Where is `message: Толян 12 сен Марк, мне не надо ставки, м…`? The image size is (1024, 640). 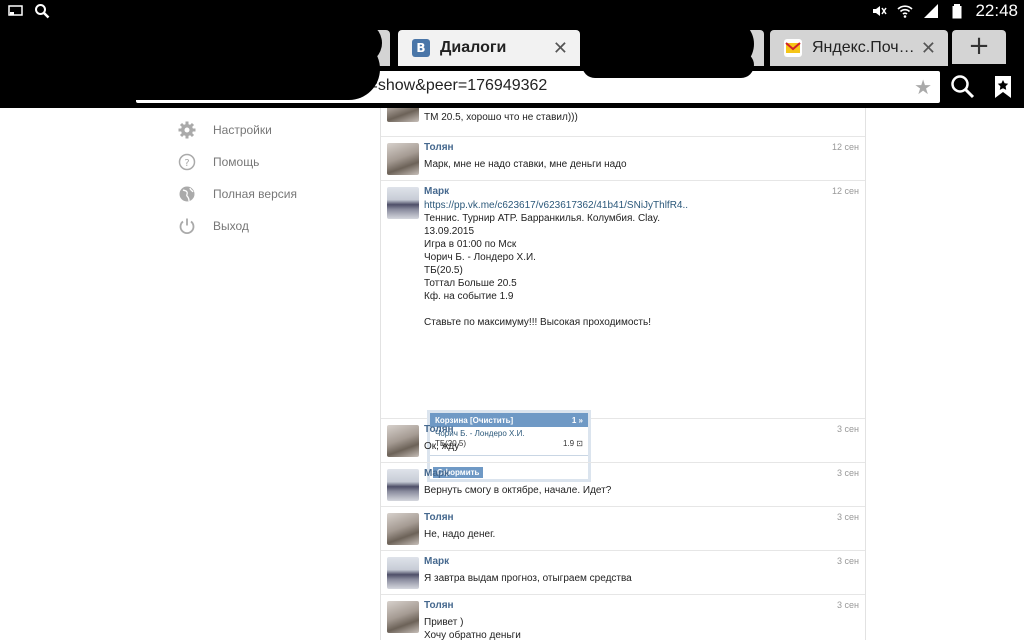
message: Толян 12 сен Марк, мне не надо ставки, м… is located at coordinates (623, 159).